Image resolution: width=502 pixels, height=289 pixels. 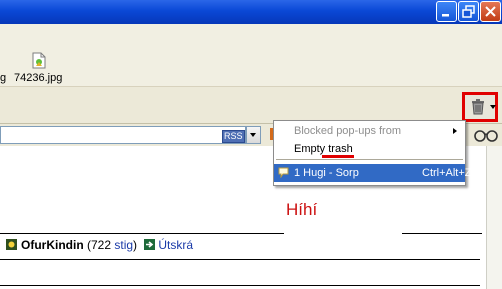 I want to click on title-bar, so click(x=251, y=12).